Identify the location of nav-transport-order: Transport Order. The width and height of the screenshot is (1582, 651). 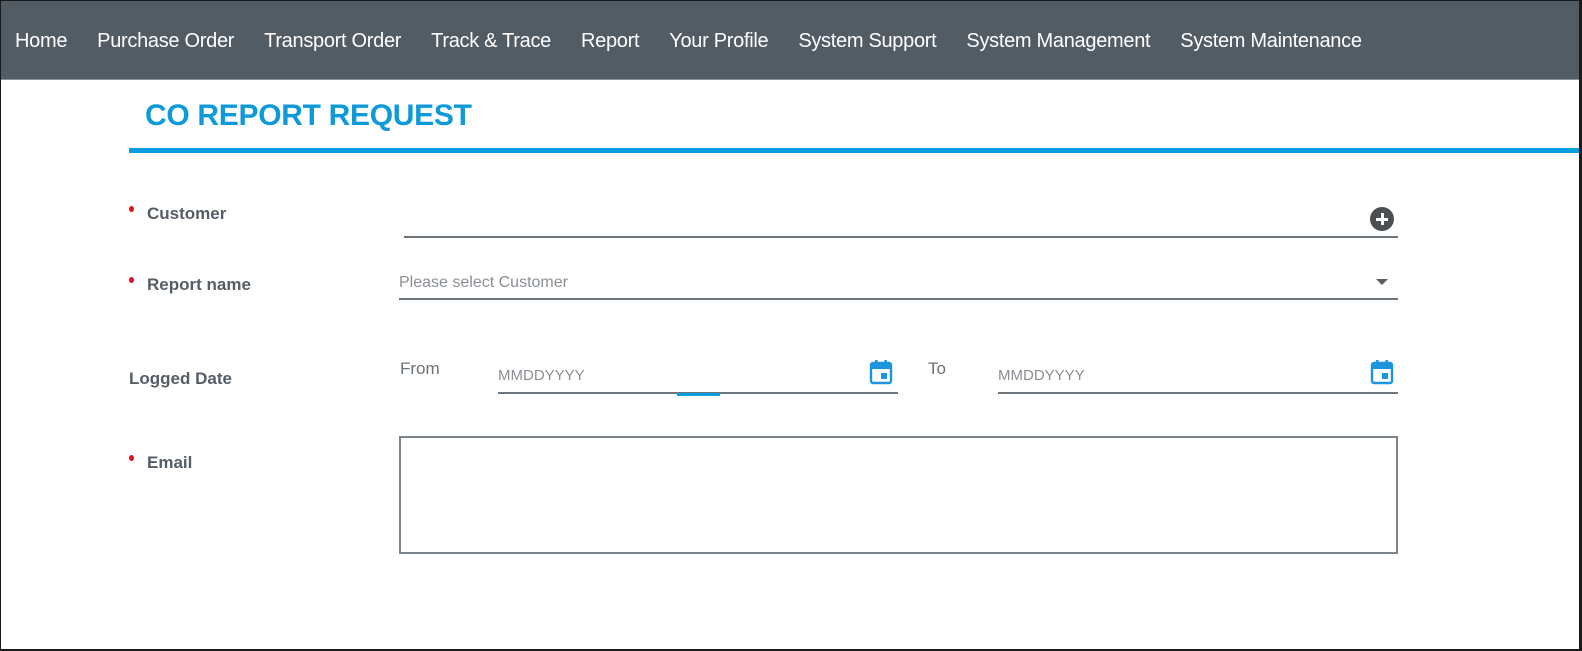
(332, 40).